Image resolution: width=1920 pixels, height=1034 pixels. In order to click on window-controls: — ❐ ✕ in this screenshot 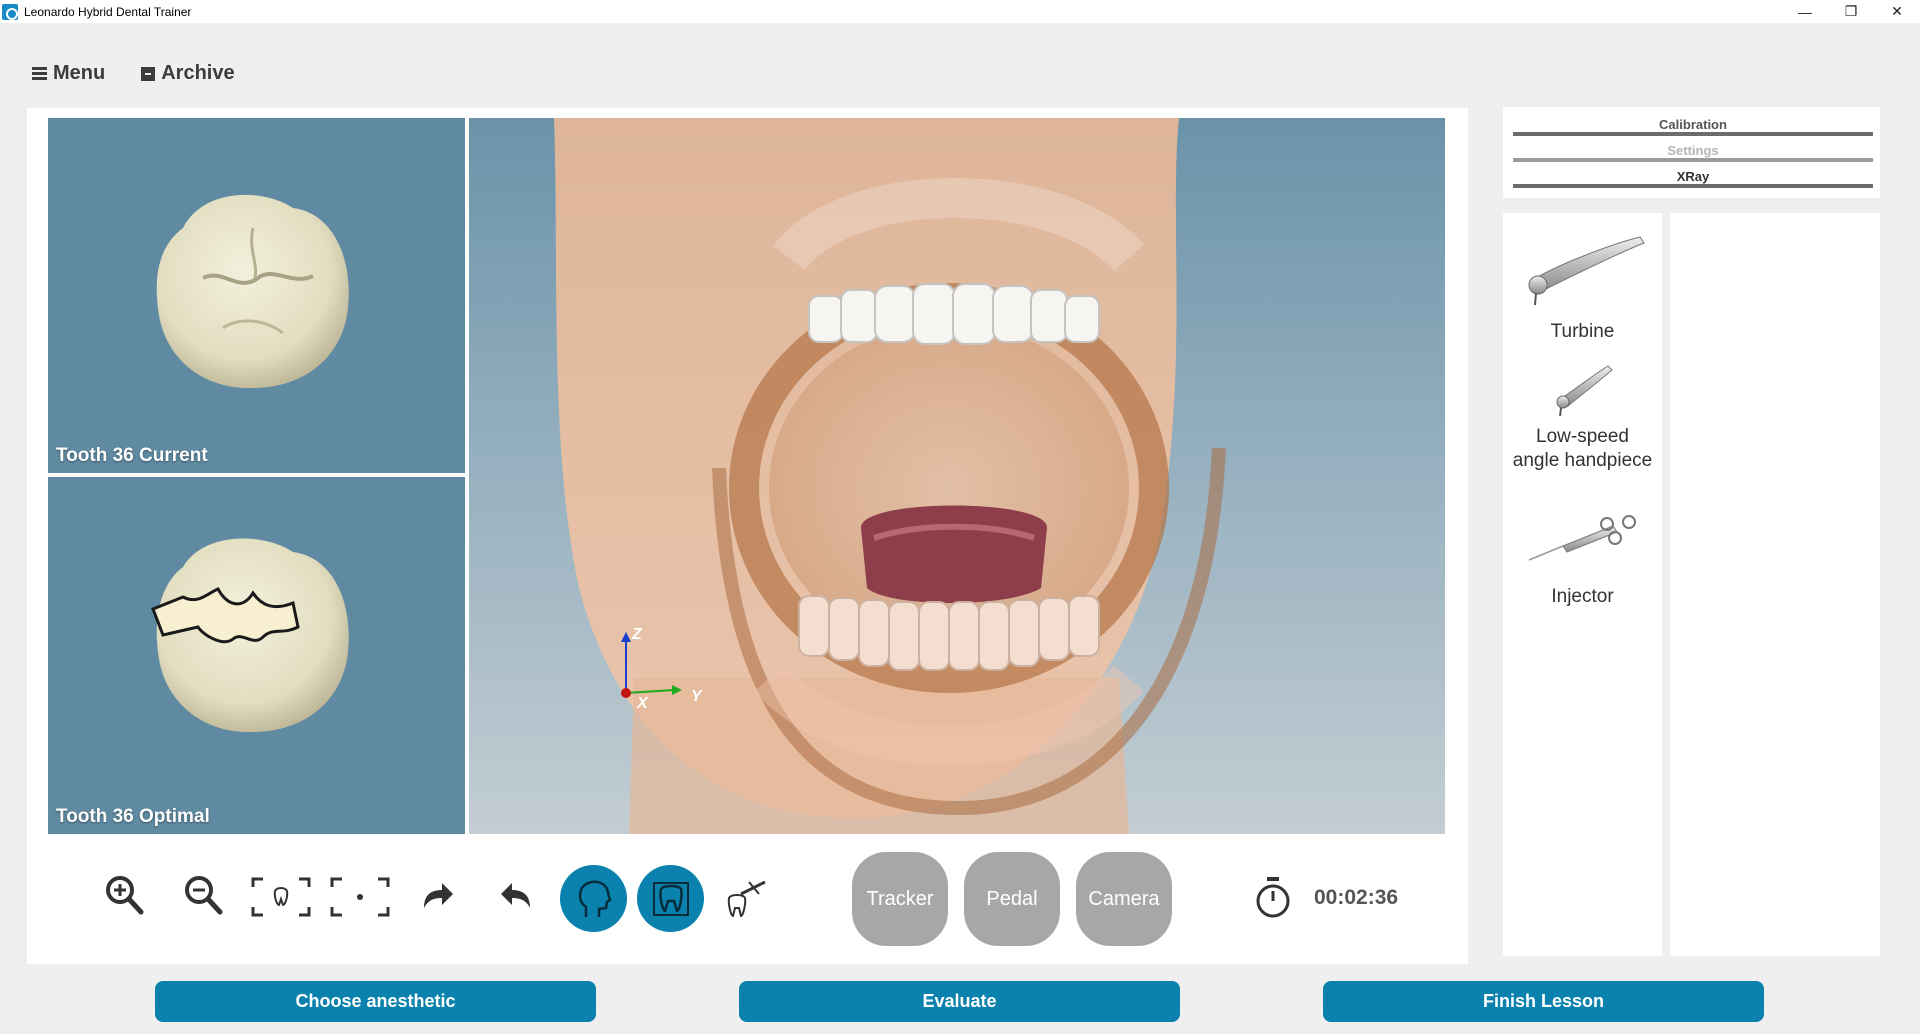, I will do `click(1851, 11)`.